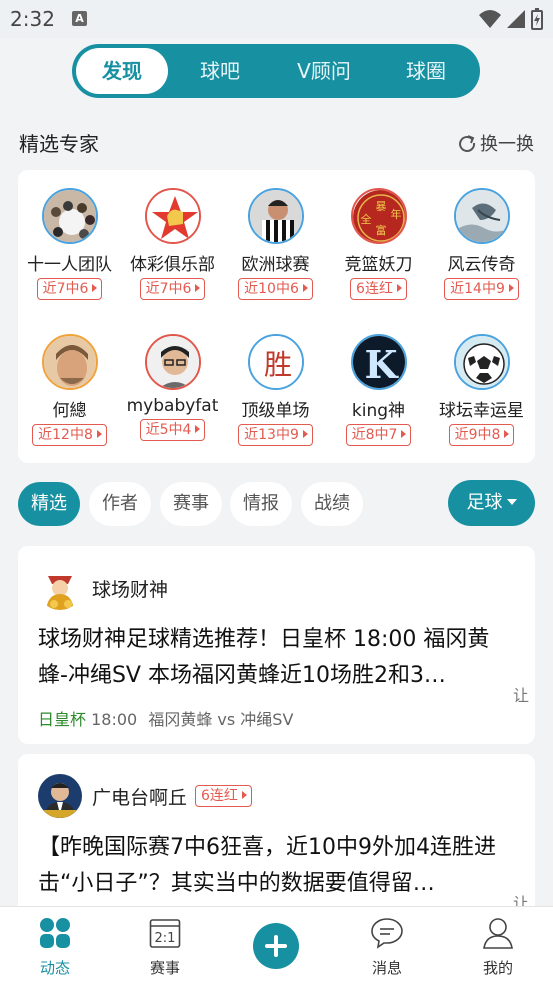 The width and height of the screenshot is (553, 984). I want to click on top-tab-bar: 发现 球吧 V顾问 球圈, so click(276, 71).